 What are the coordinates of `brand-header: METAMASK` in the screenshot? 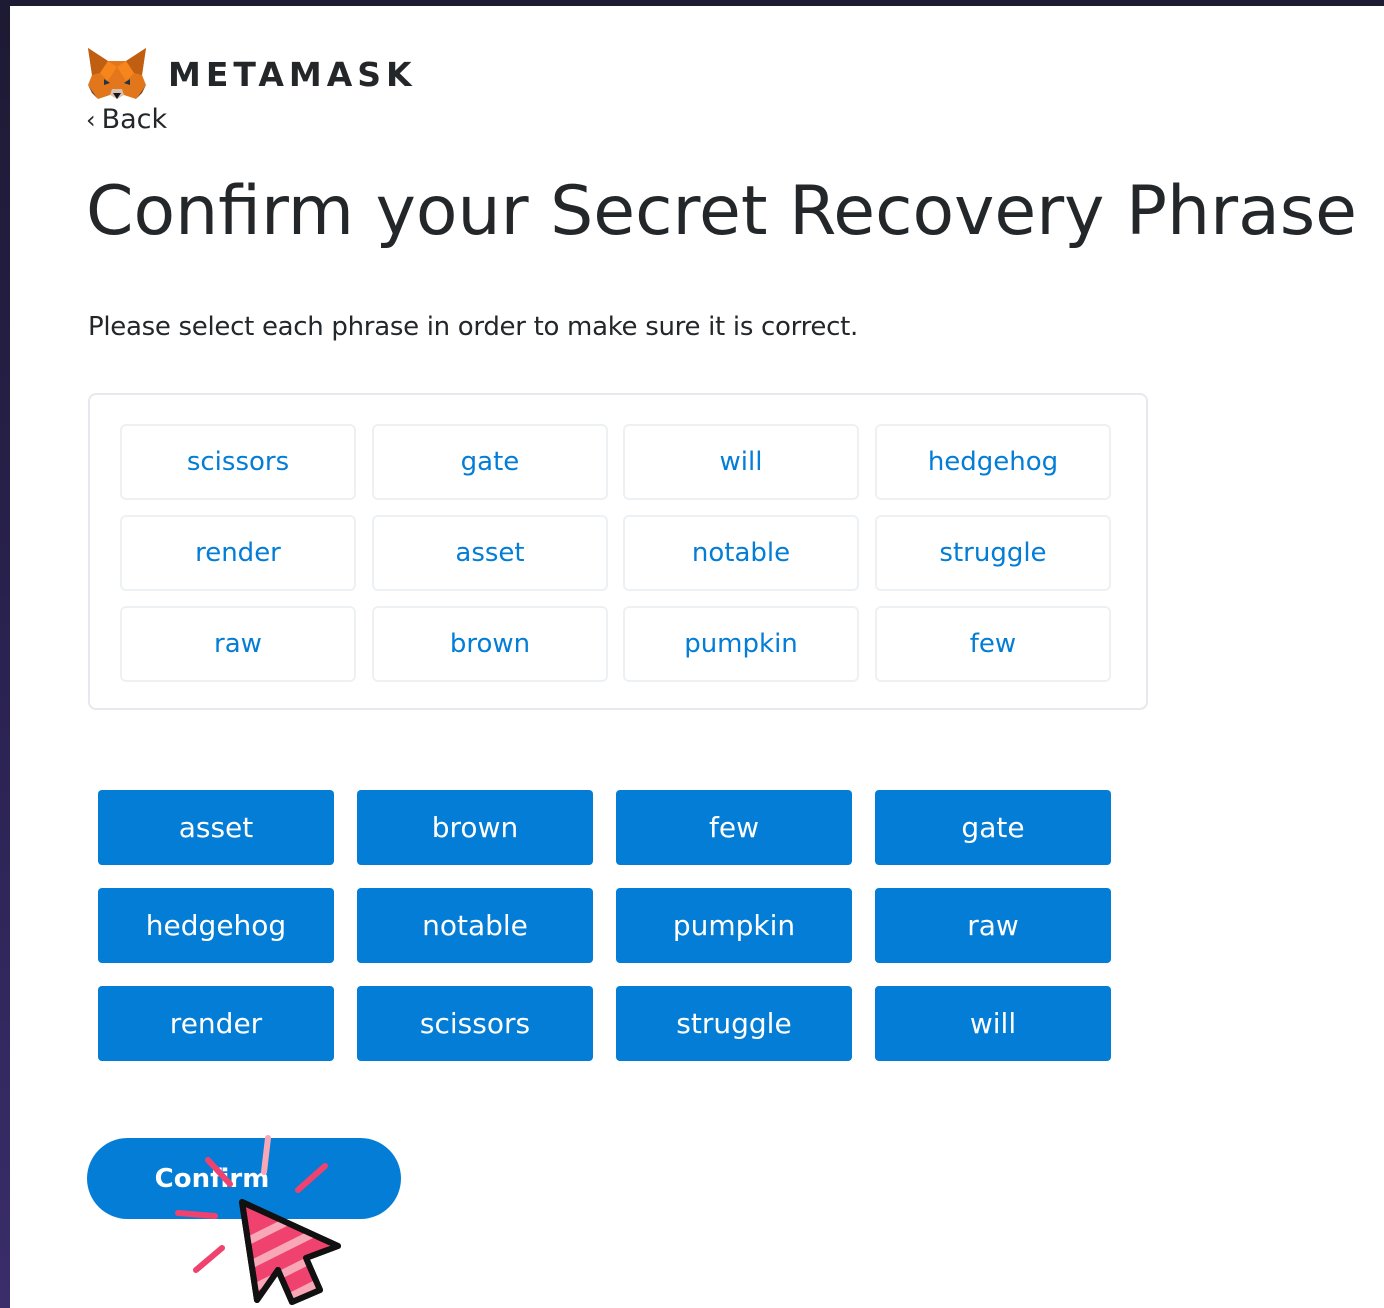 It's located at (251, 74).